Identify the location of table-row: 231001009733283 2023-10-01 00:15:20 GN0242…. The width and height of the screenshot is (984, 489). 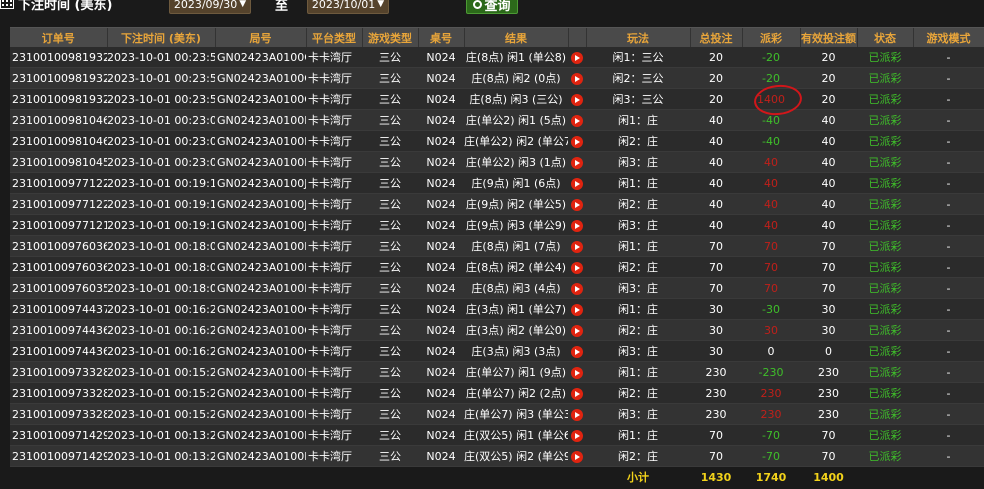
(497, 414).